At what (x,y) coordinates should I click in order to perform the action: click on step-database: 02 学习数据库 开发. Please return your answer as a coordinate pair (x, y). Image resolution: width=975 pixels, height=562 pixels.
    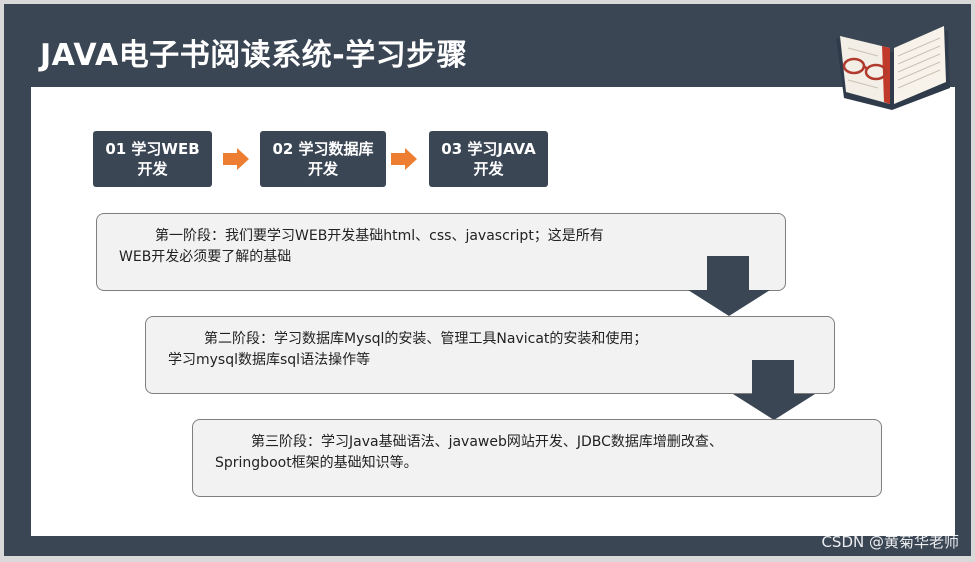
    Looking at the image, I should click on (323, 159).